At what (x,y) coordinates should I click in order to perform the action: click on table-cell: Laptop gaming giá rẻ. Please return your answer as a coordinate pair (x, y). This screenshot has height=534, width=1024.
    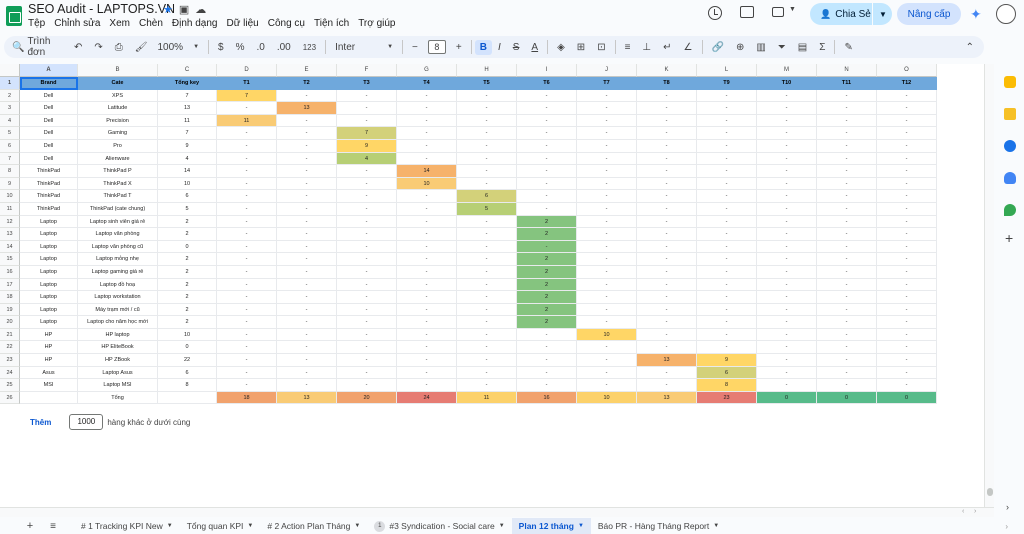
    Looking at the image, I should click on (118, 272).